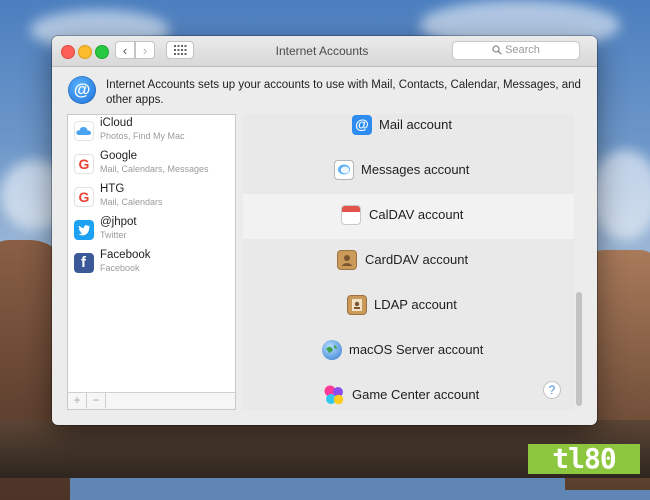  What do you see at coordinates (84, 263) in the screenshot?
I see `facebook-icon: f` at bounding box center [84, 263].